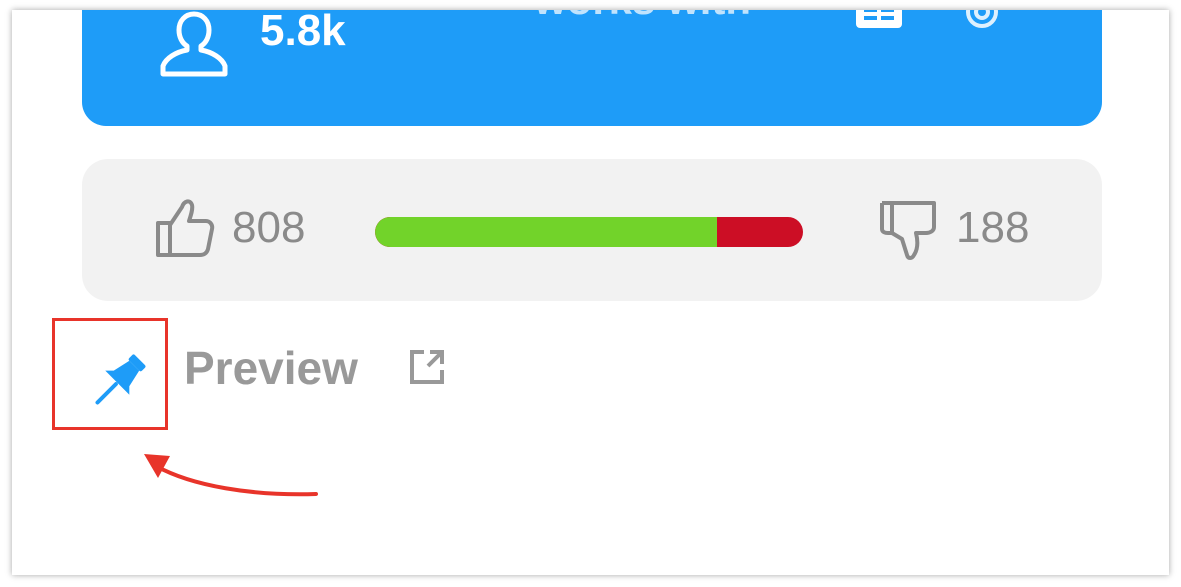  Describe the element at coordinates (184, 227) in the screenshot. I see `thumbs-up-icon` at that location.